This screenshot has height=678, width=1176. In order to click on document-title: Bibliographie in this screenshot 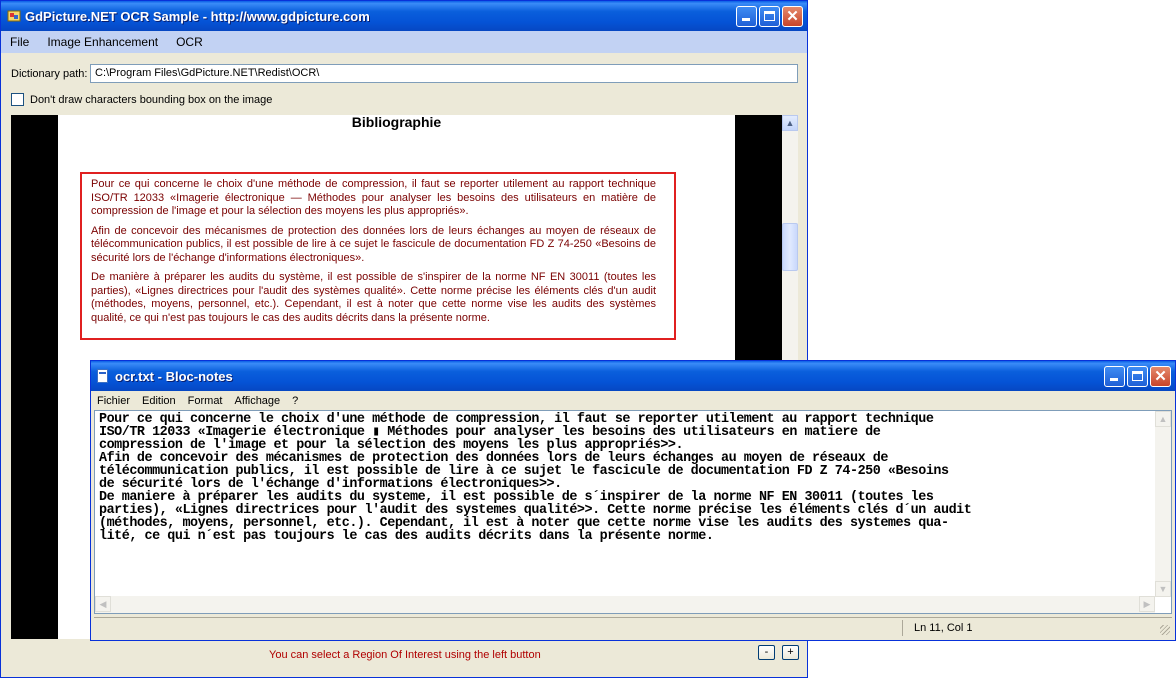, I will do `click(396, 122)`.